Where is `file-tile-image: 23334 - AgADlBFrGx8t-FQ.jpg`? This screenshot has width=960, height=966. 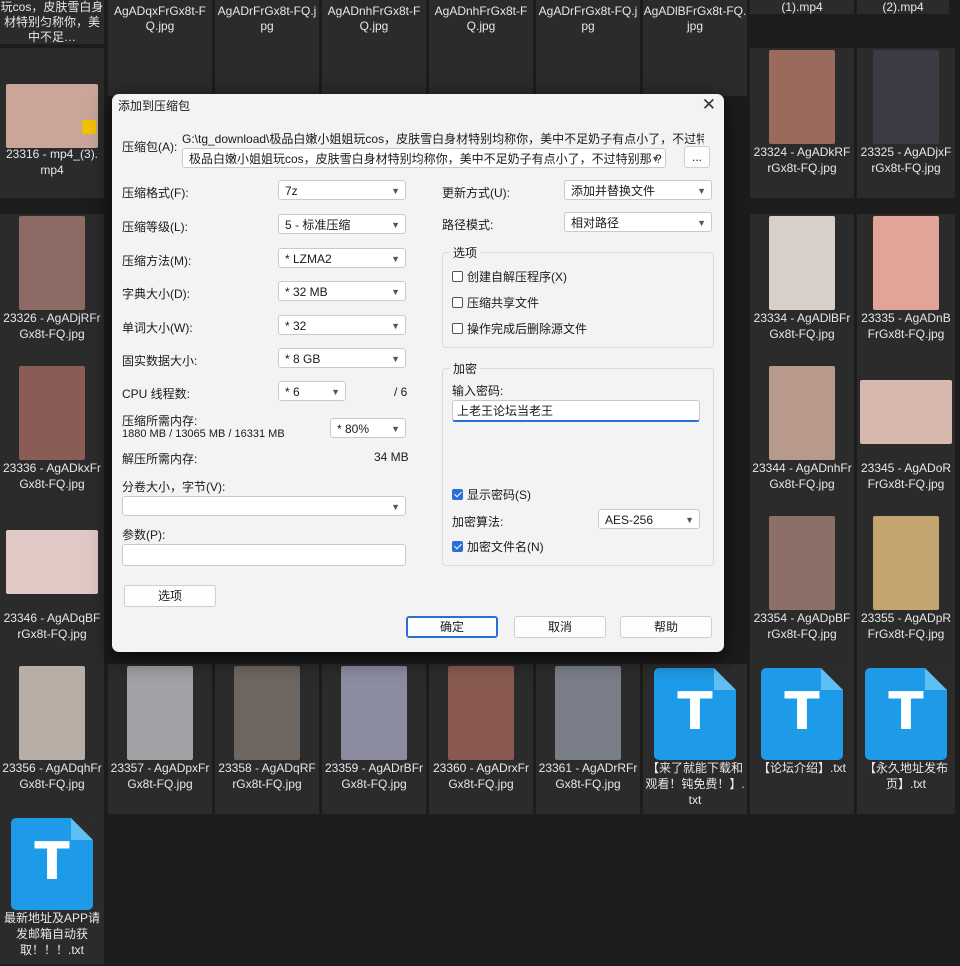
file-tile-image: 23334 - AgADlBFrGx8t-FQ.jpg is located at coordinates (802, 289).